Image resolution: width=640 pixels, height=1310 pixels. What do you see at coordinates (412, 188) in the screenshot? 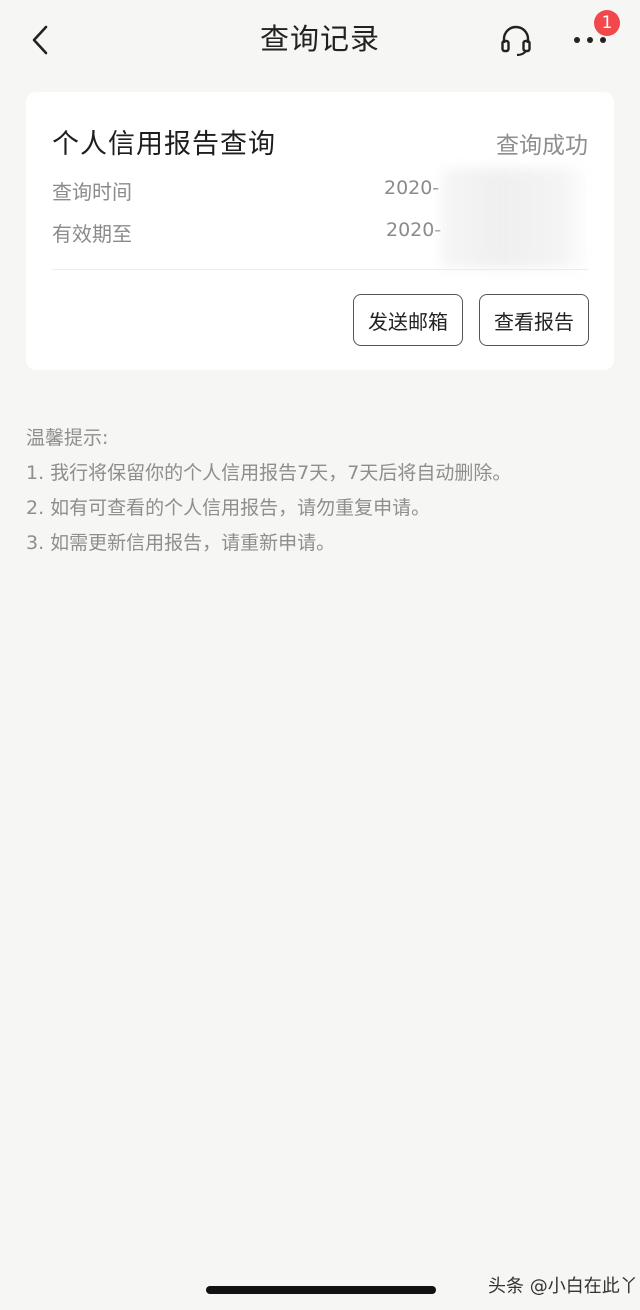
I see `query-time-value: 2020-` at bounding box center [412, 188].